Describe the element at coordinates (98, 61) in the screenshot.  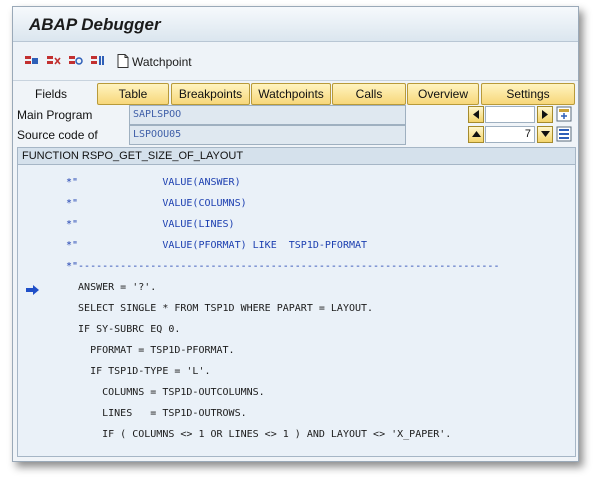
I see `breakpoint-list-icon` at that location.